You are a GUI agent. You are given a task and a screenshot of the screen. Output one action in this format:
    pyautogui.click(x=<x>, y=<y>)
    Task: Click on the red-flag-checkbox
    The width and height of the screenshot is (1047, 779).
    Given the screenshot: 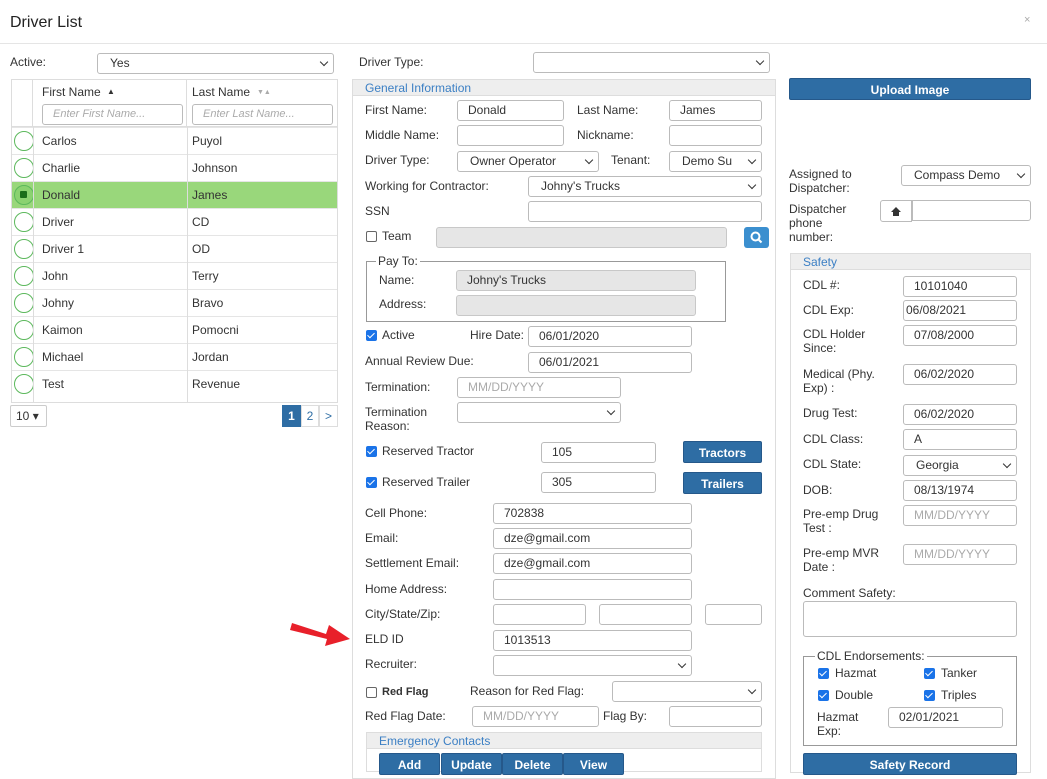 What is the action you would take?
    pyautogui.click(x=371, y=692)
    